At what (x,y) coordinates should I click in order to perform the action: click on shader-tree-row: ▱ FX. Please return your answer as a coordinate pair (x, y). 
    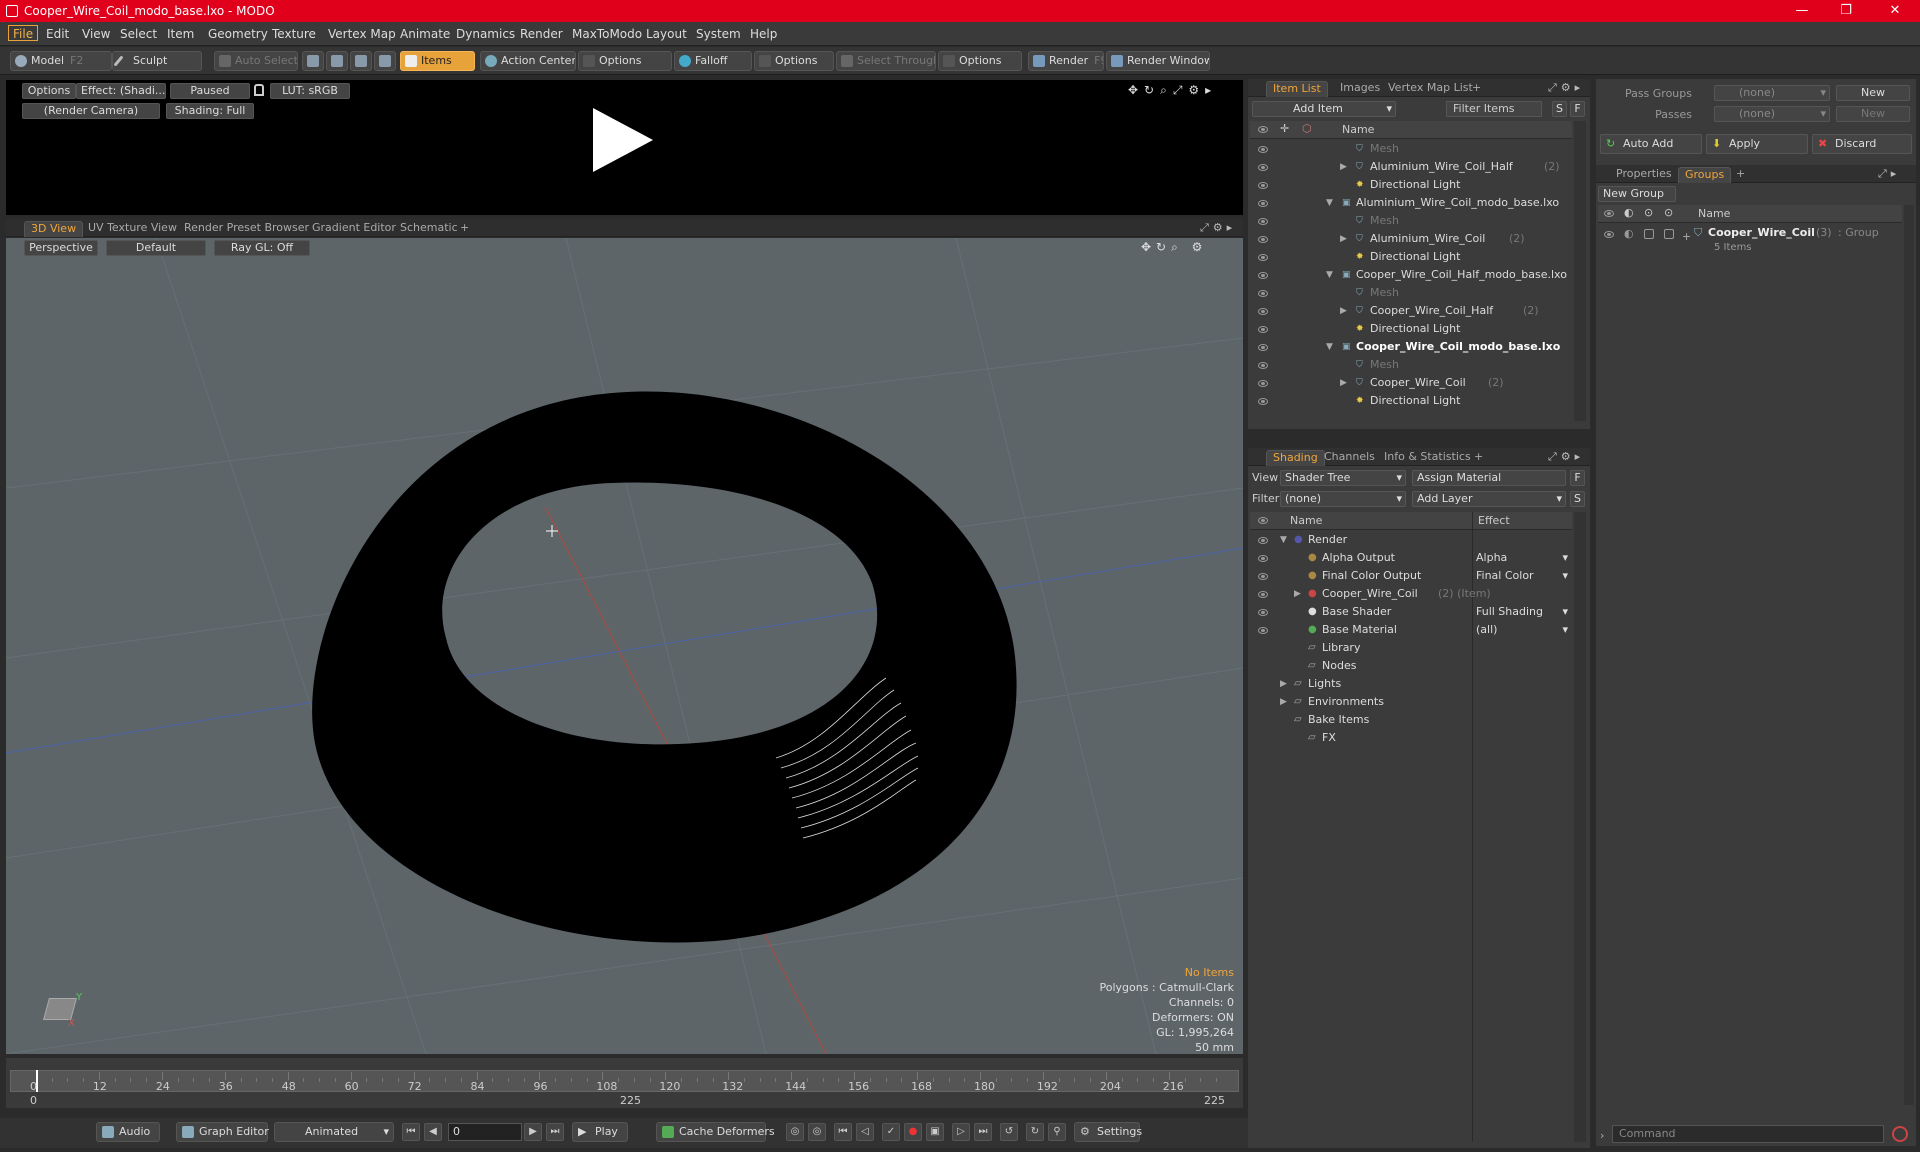
    Looking at the image, I should click on (1411, 738).